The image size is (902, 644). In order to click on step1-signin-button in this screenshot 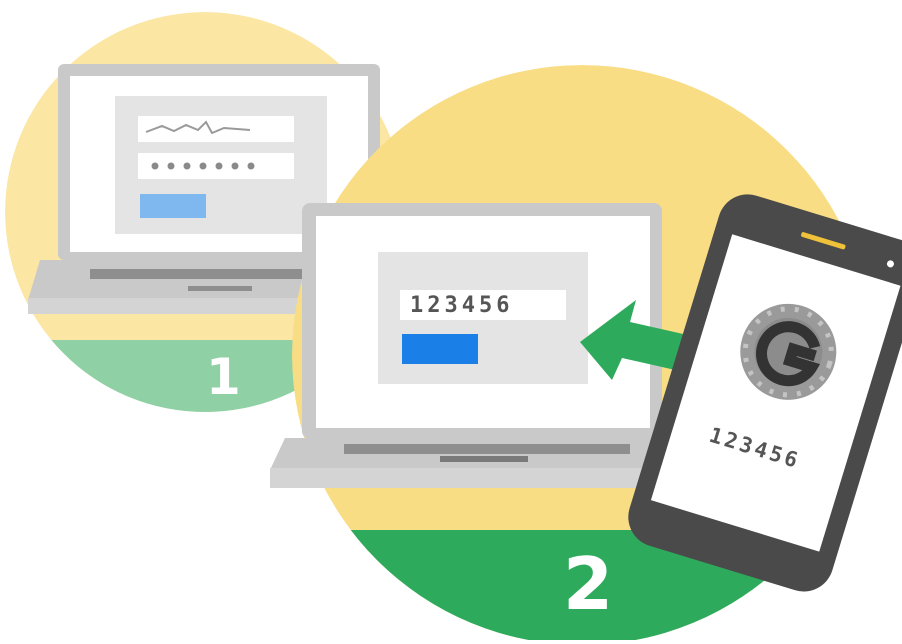, I will do `click(173, 206)`.